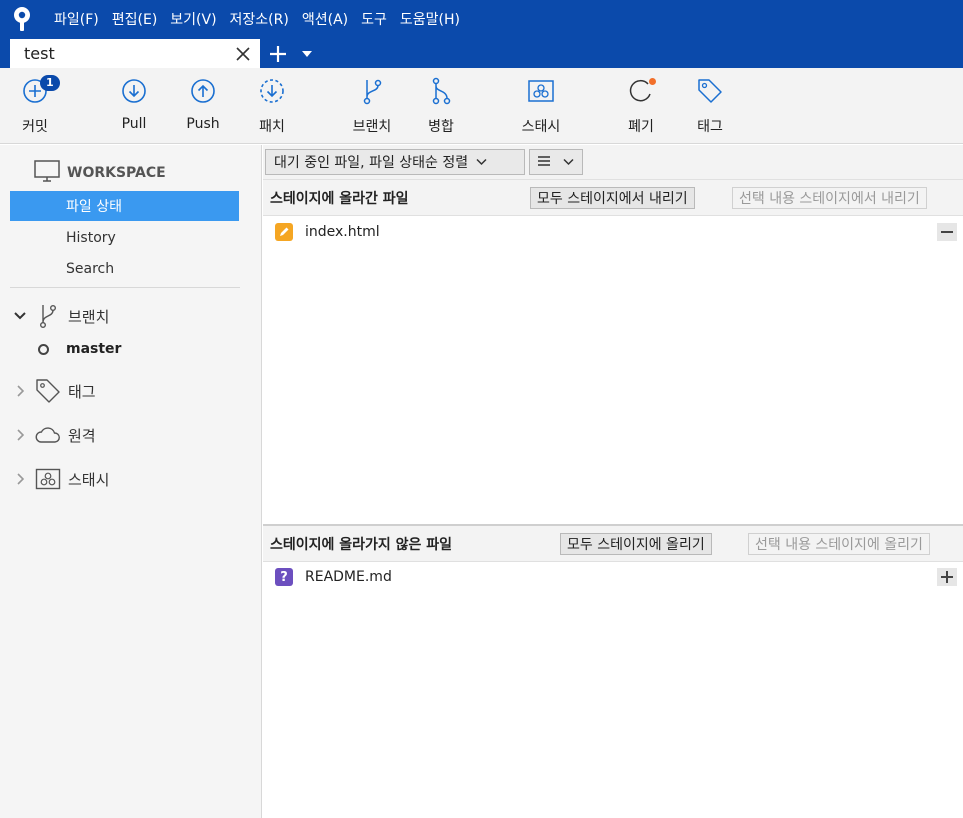  Describe the element at coordinates (135, 19) in the screenshot. I see `menu-edit: 편집(E)` at that location.